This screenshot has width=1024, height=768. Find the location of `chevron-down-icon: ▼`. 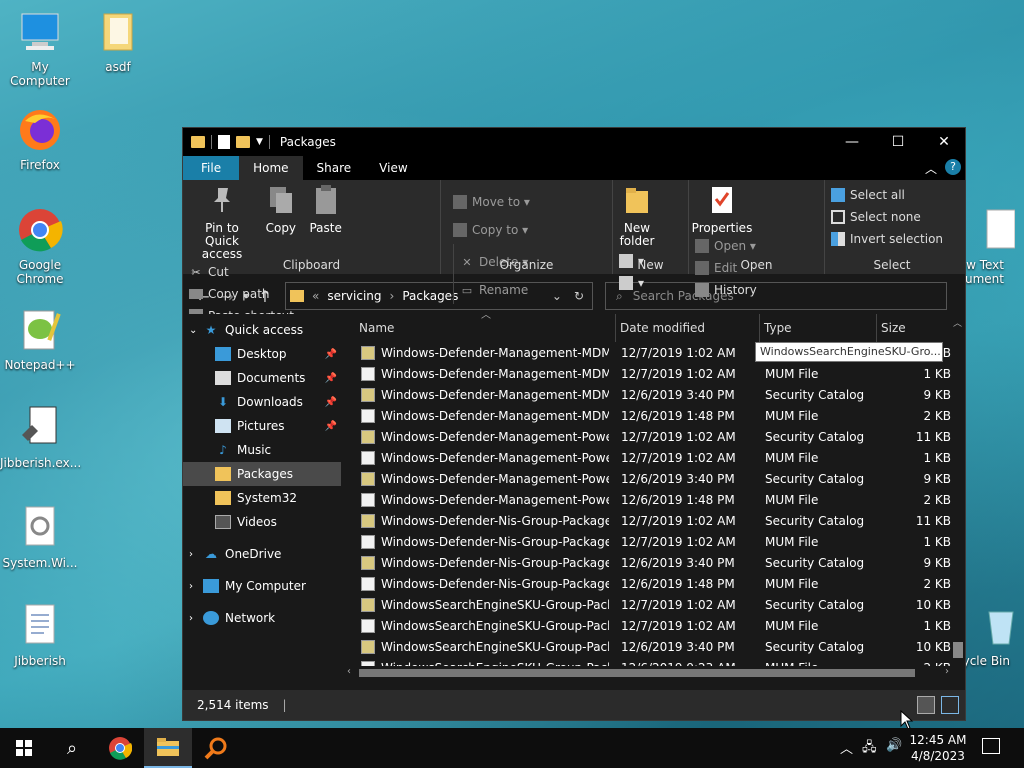

chevron-down-icon: ▼ is located at coordinates (259, 142).